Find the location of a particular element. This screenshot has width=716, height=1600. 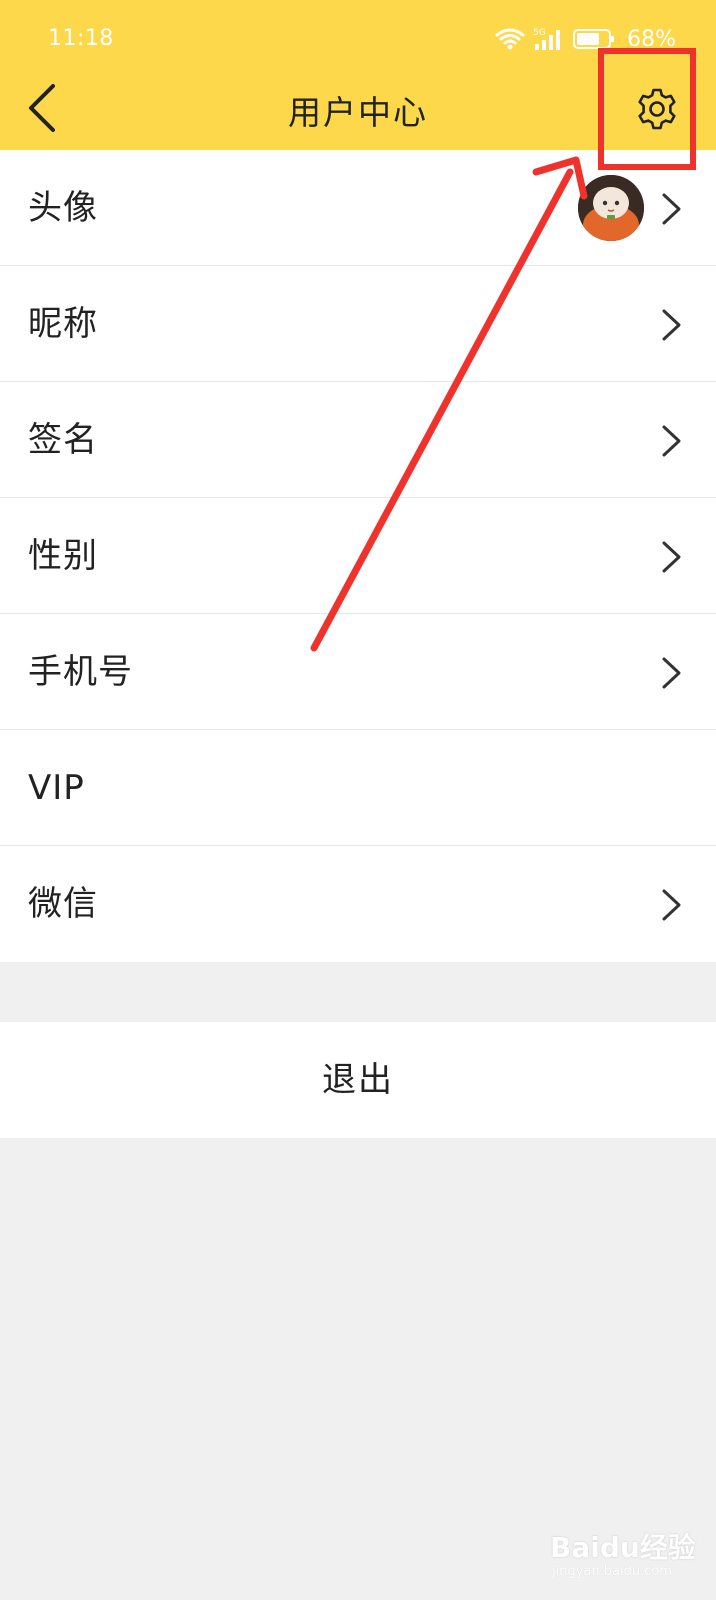

gear-icon is located at coordinates (657, 111).